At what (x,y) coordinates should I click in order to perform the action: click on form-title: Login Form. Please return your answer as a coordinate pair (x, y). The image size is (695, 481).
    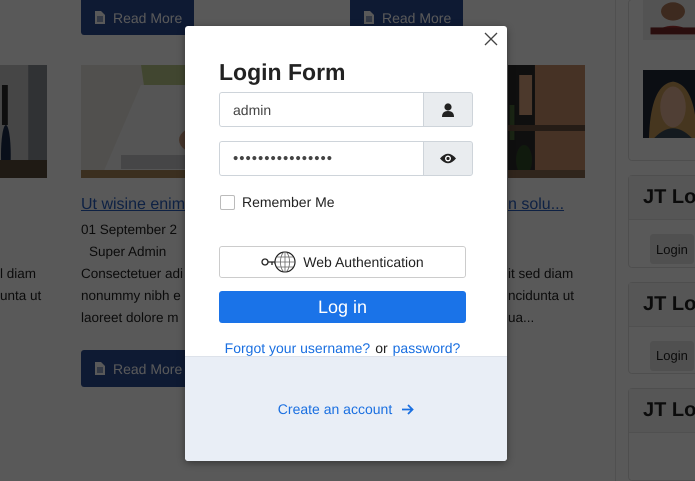
    Looking at the image, I should click on (282, 72).